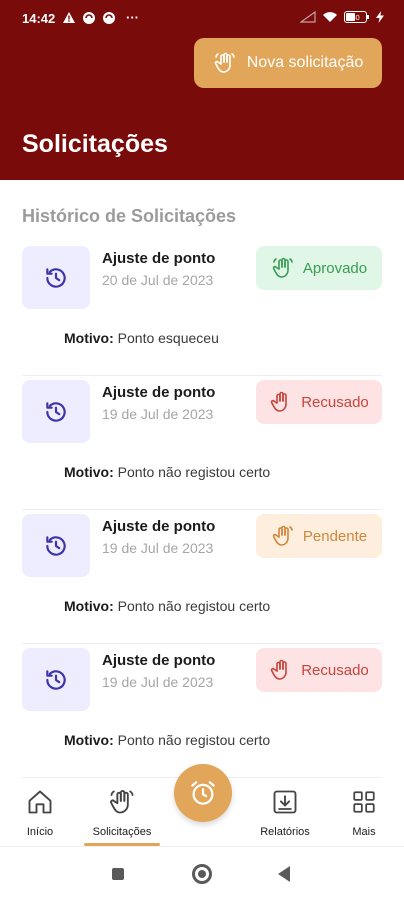 The width and height of the screenshot is (404, 900). Describe the element at coordinates (284, 874) in the screenshot. I see `back-button` at that location.